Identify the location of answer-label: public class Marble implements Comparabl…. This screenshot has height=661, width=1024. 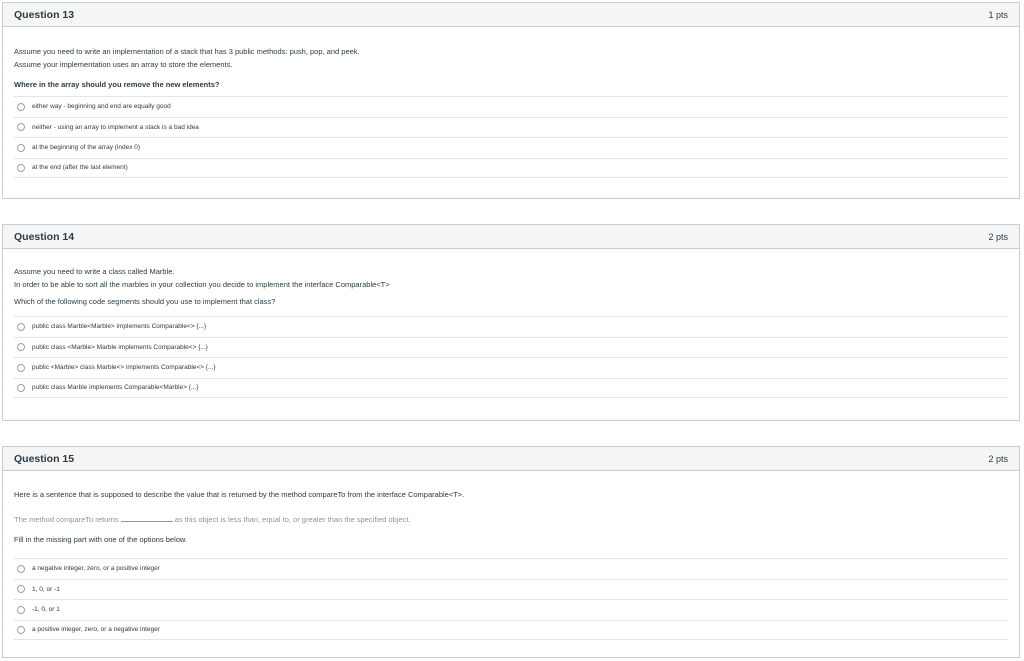
(115, 388).